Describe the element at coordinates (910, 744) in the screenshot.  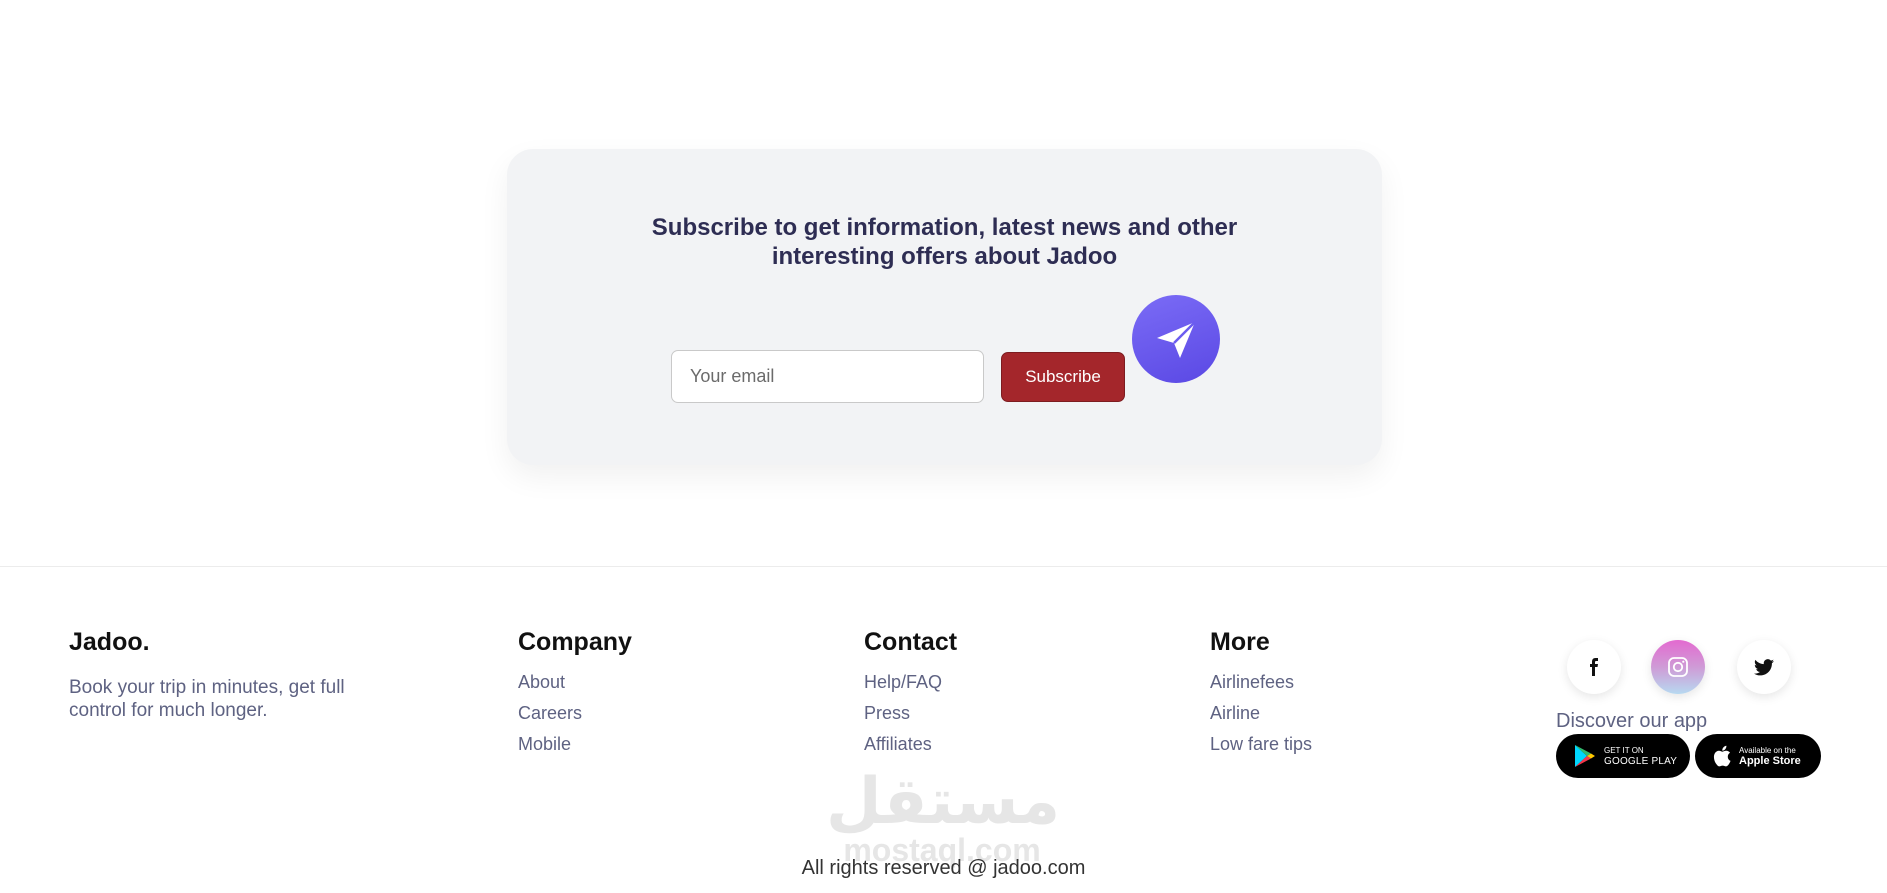
I see `footer-link-affiliates: Affiliates` at that location.